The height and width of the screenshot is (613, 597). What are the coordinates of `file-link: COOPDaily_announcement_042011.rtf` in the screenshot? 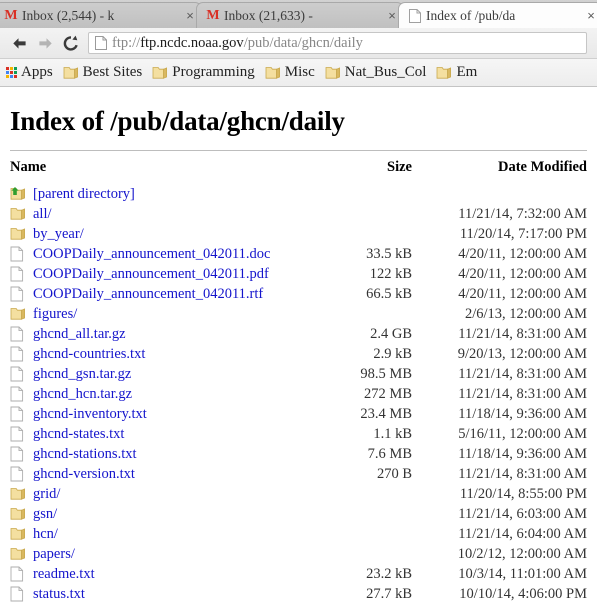 It's located at (148, 294).